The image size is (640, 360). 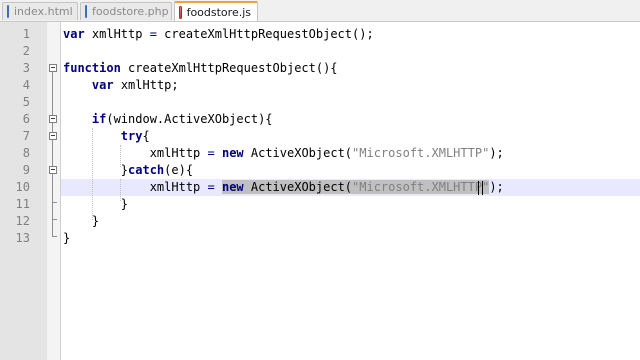 I want to click on code-text: if(window.ActiveXObject){, so click(x=168, y=119).